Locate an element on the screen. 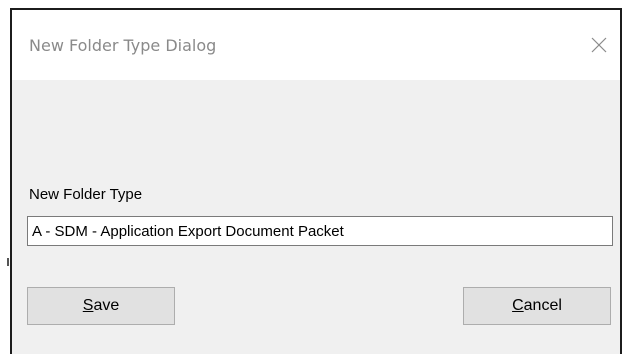 The width and height of the screenshot is (624, 356). save-accelerator-key: S is located at coordinates (88, 305).